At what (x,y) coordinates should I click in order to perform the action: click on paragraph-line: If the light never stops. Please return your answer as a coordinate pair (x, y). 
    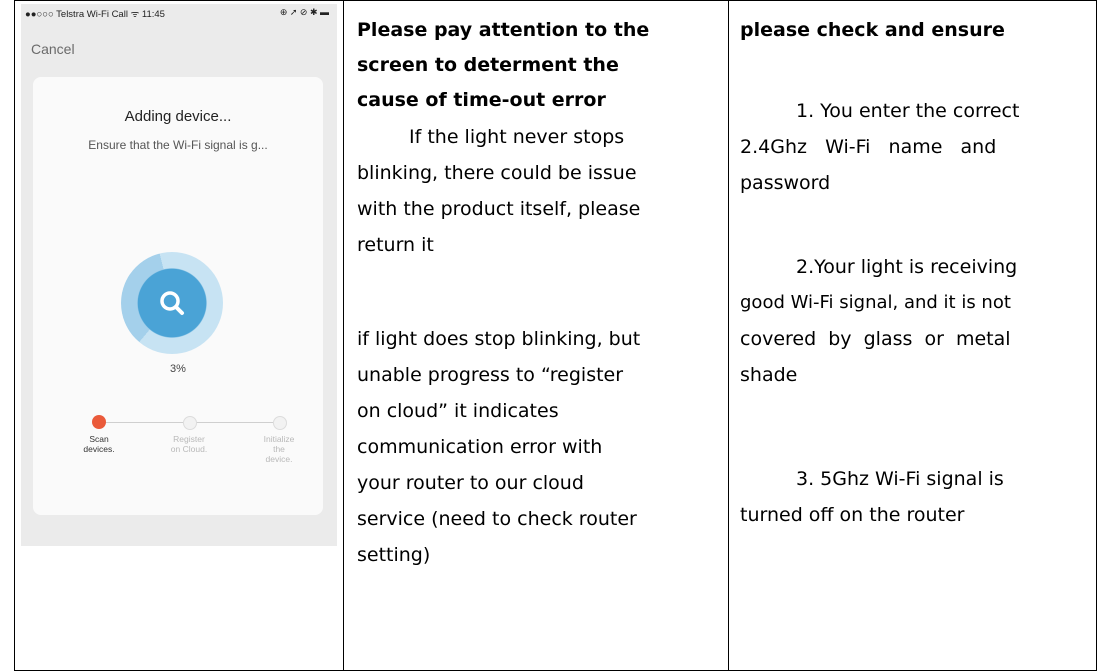
    Looking at the image, I should click on (517, 137).